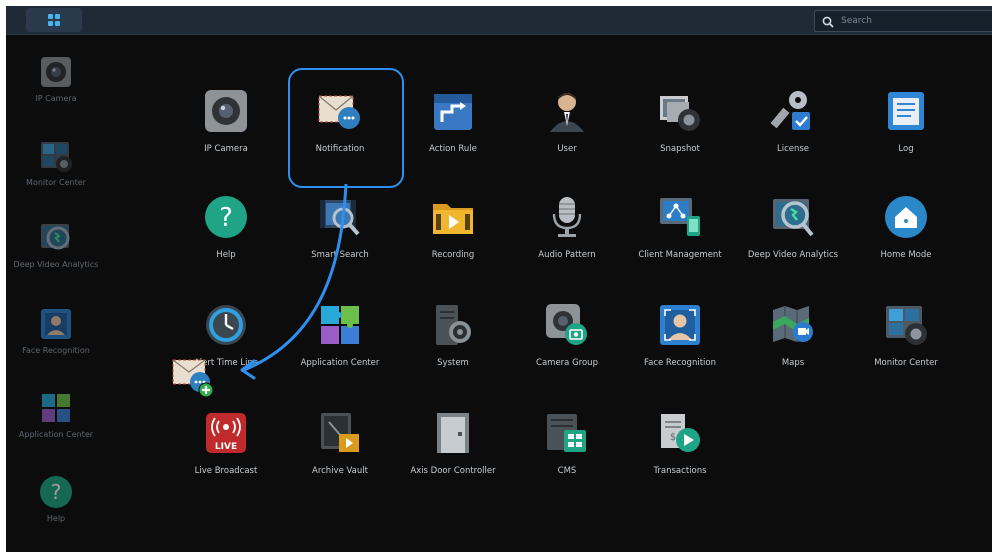  I want to click on dragged-notification-icon, so click(194, 378).